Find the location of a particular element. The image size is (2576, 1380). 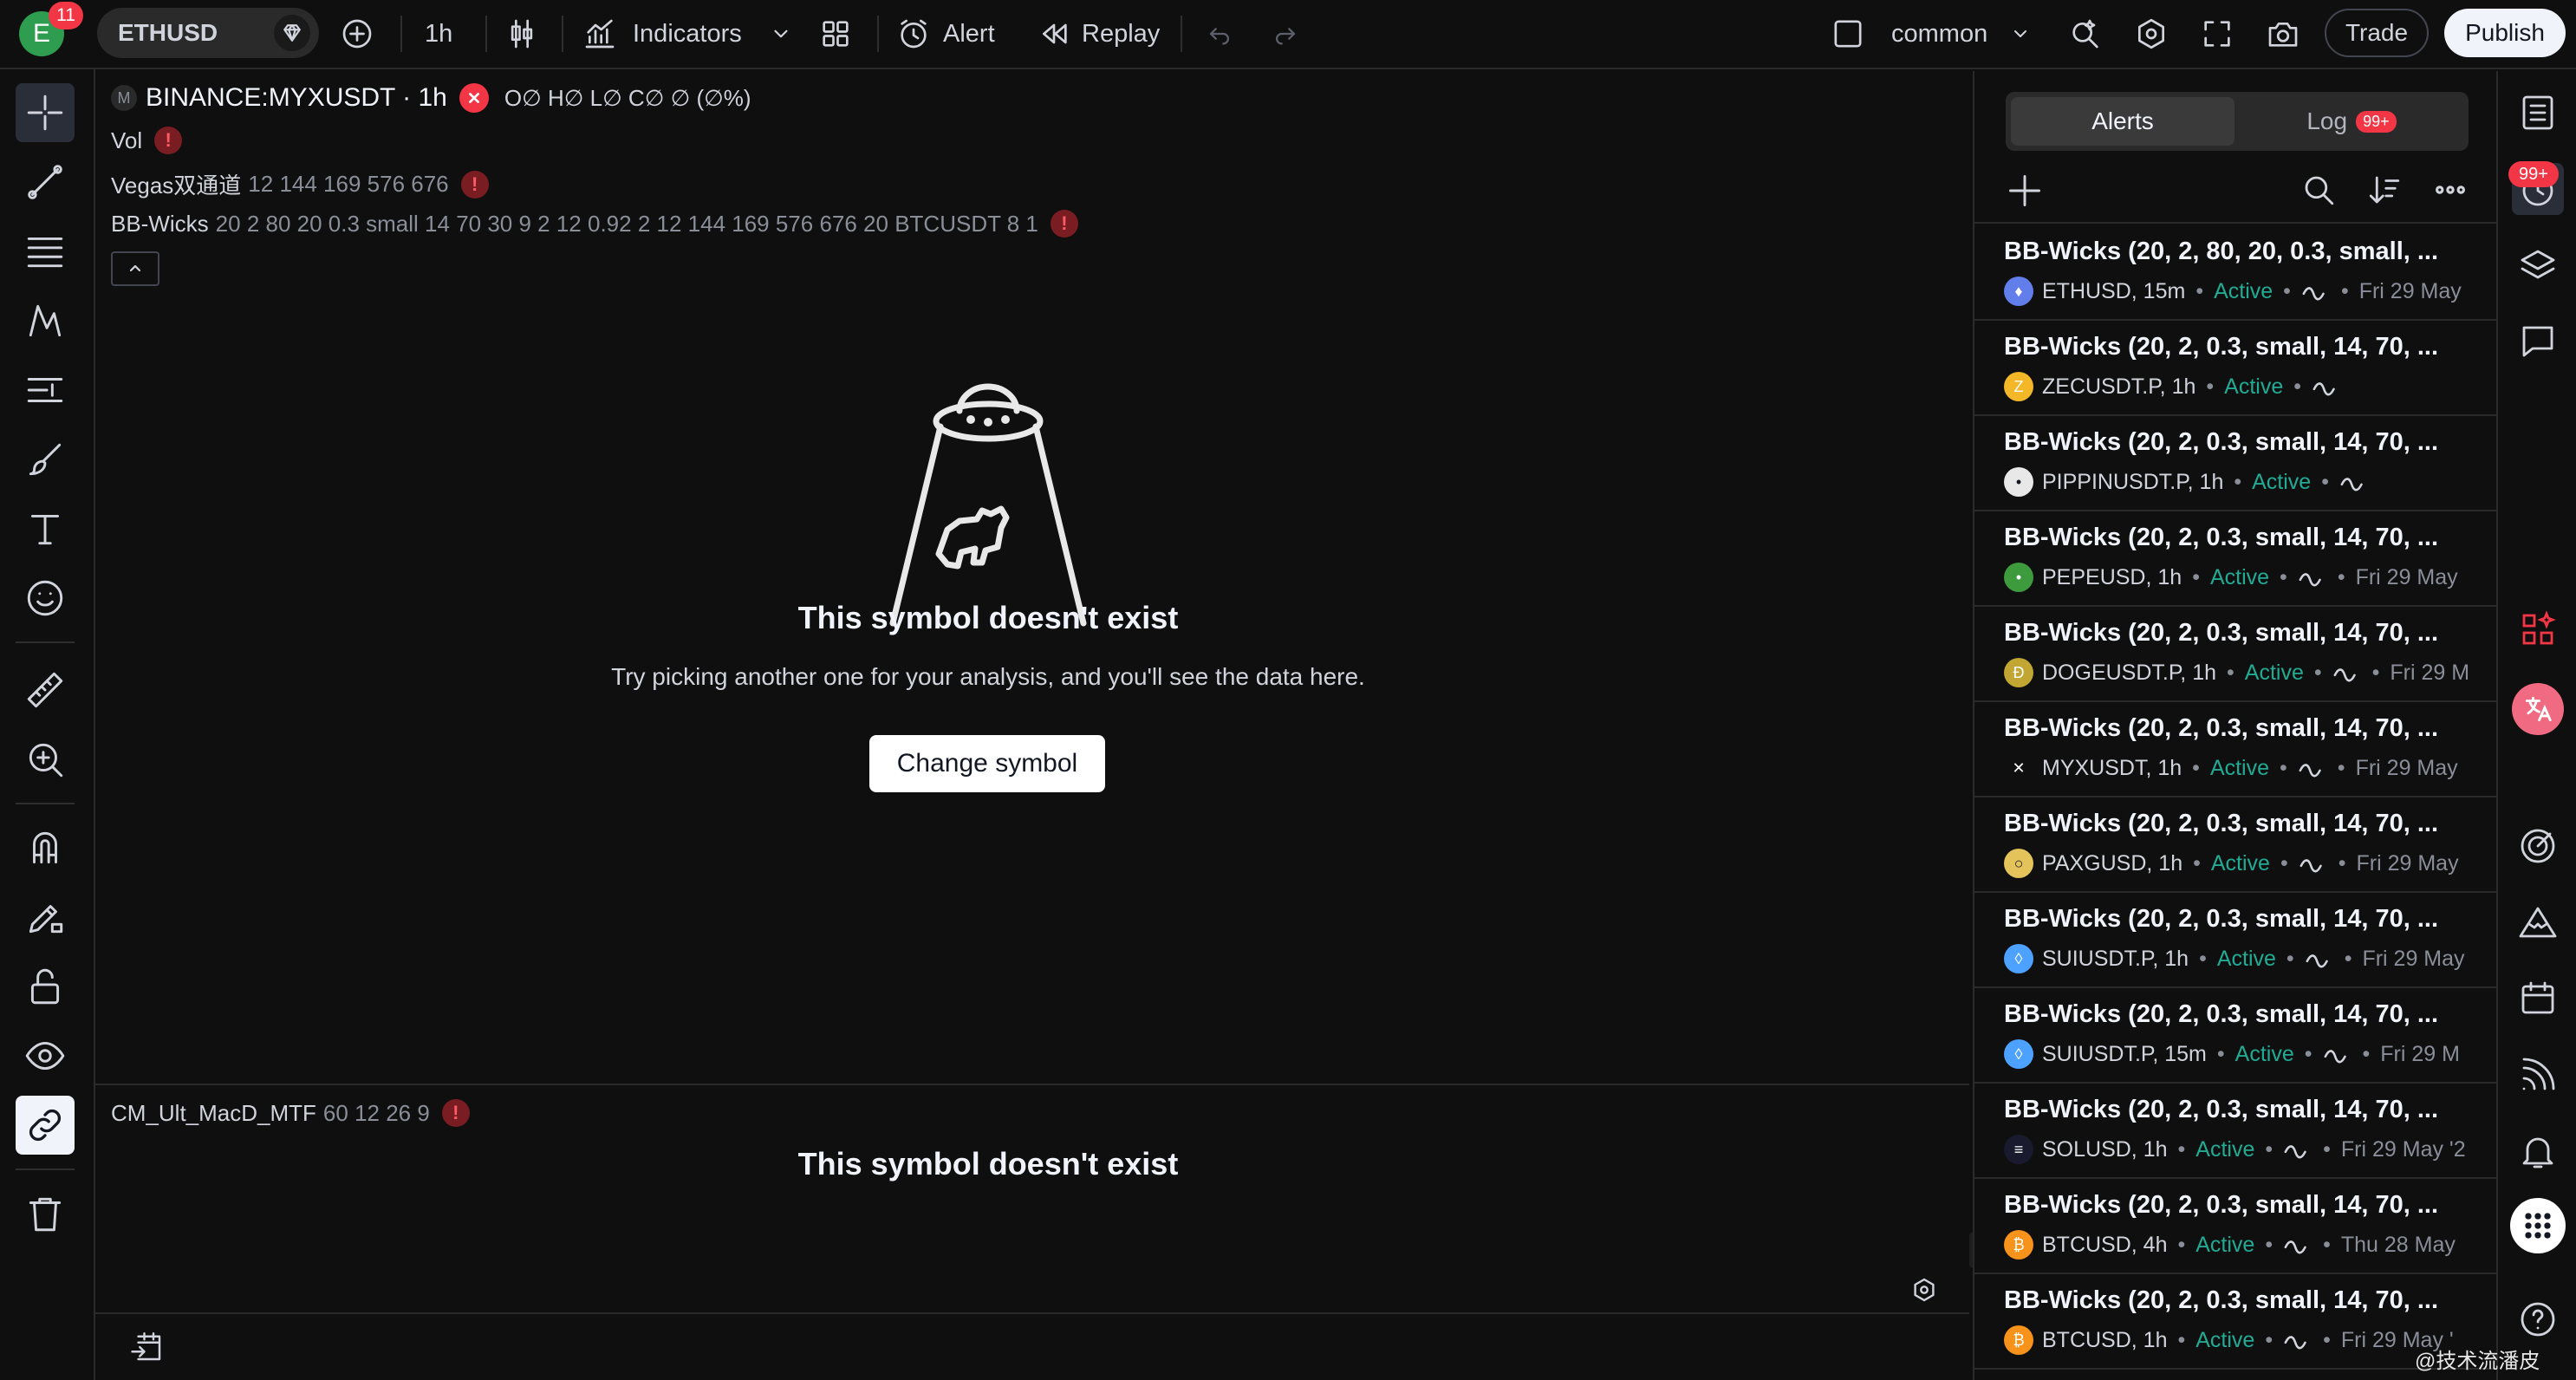

forecast-tool is located at coordinates (45, 390).